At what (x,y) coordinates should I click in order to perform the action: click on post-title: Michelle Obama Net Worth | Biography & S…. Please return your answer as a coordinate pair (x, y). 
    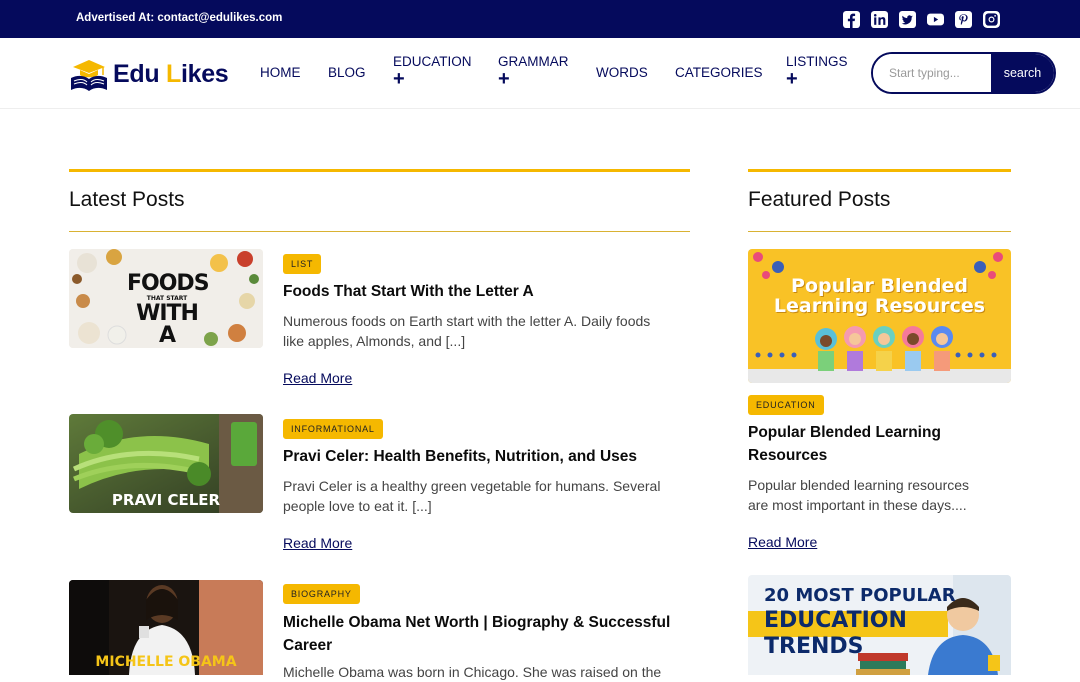
    Looking at the image, I should click on (476, 634).